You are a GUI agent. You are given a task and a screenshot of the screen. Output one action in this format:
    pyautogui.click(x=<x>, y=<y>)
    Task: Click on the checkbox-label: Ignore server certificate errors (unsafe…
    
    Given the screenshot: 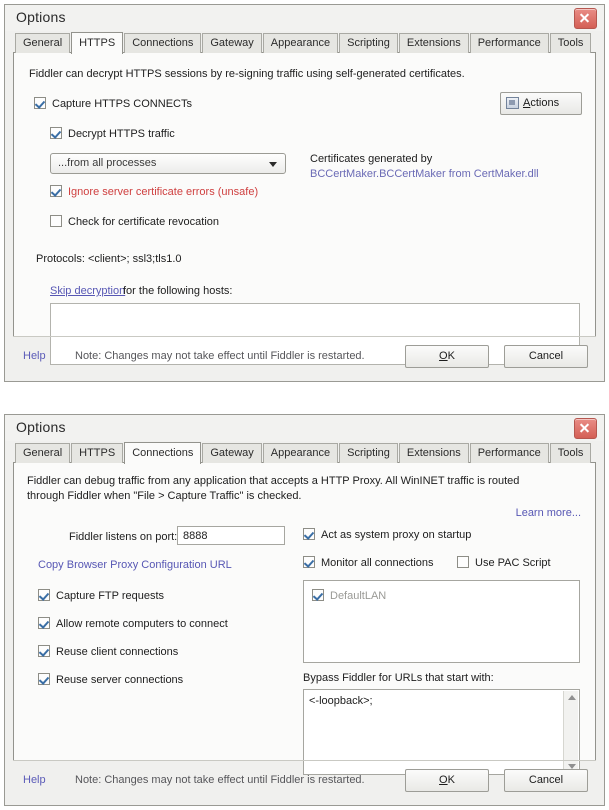 What is the action you would take?
    pyautogui.click(x=163, y=192)
    